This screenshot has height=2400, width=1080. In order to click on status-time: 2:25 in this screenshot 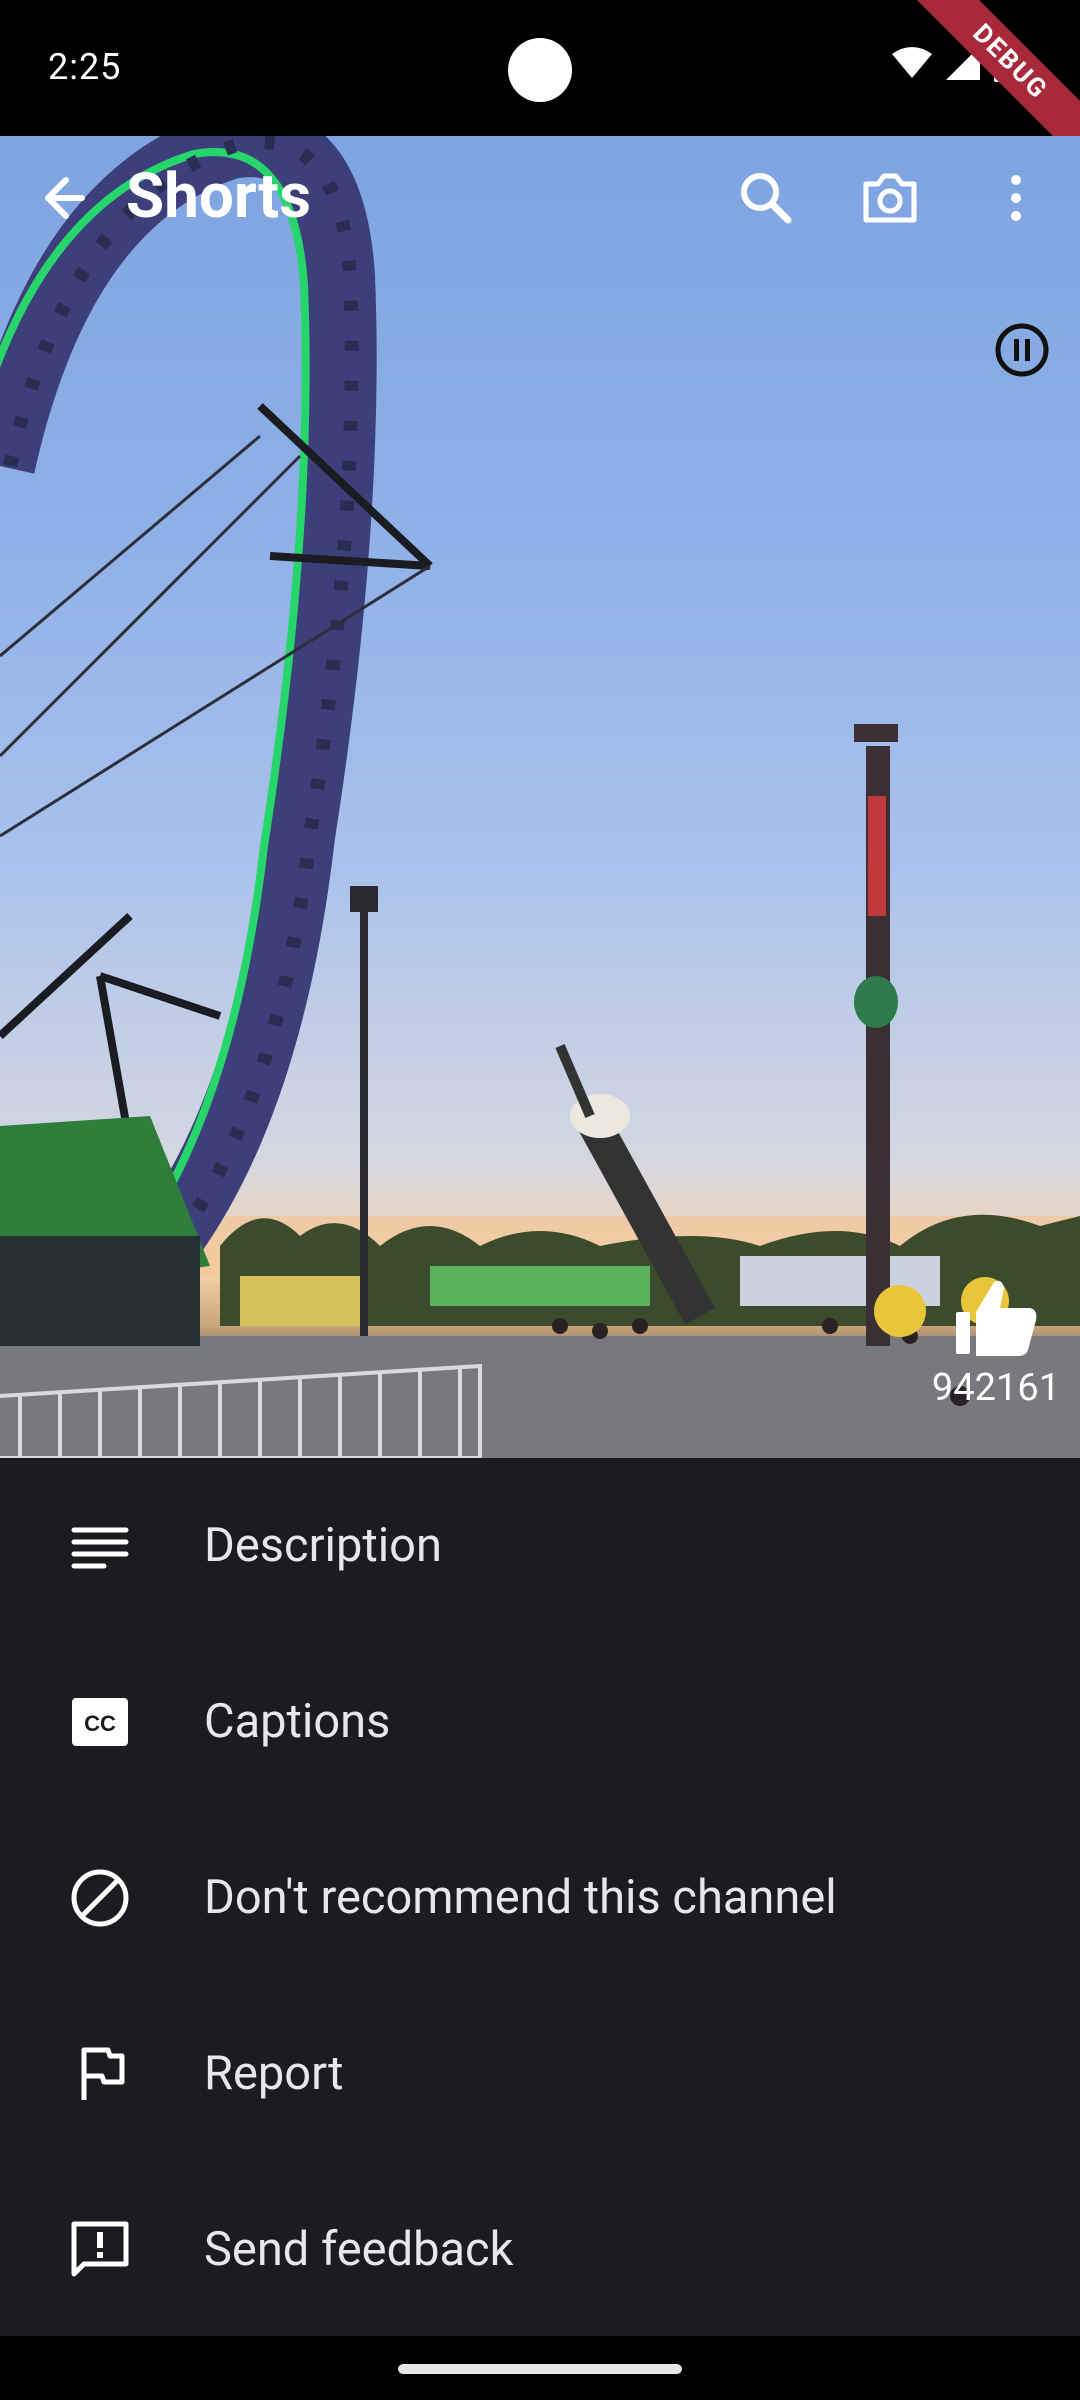, I will do `click(85, 67)`.